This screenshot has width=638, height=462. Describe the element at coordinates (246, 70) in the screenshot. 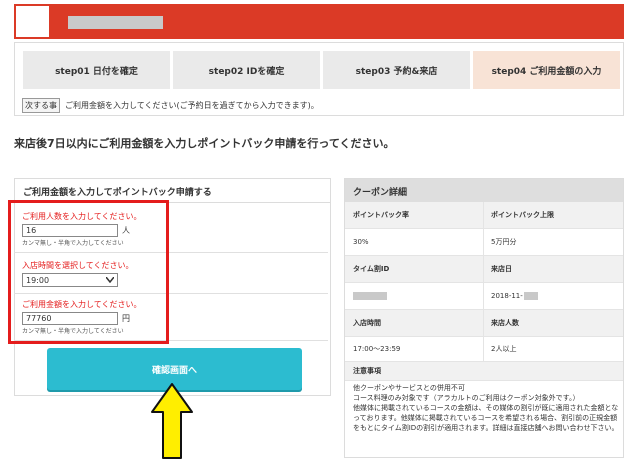

I see `step-02: step02 IDを確定` at that location.